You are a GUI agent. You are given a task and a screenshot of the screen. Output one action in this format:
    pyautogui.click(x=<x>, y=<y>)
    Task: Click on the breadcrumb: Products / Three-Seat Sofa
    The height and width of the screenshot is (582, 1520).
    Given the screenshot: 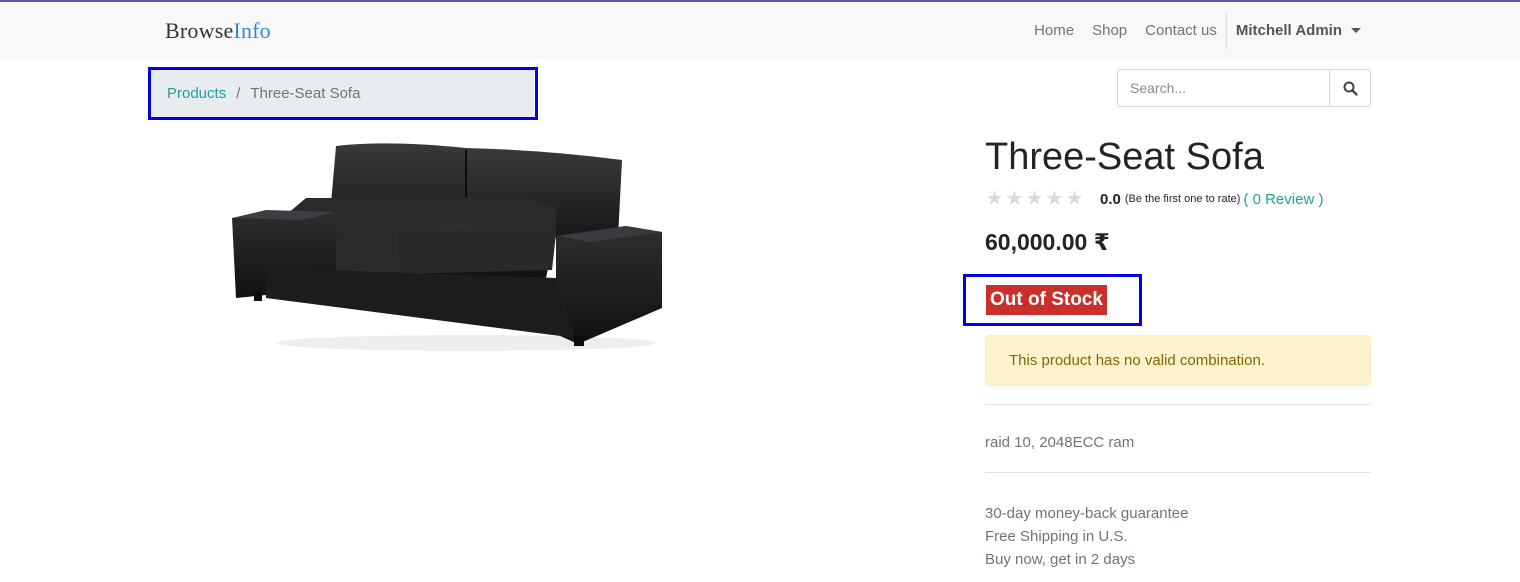 What is the action you would take?
    pyautogui.click(x=342, y=93)
    